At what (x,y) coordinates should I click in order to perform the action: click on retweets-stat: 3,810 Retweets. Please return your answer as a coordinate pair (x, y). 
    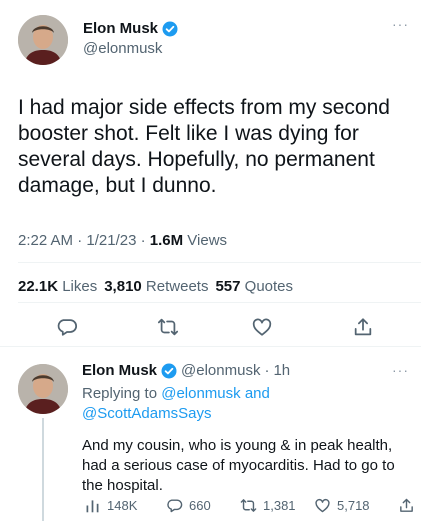
    Looking at the image, I should click on (156, 286).